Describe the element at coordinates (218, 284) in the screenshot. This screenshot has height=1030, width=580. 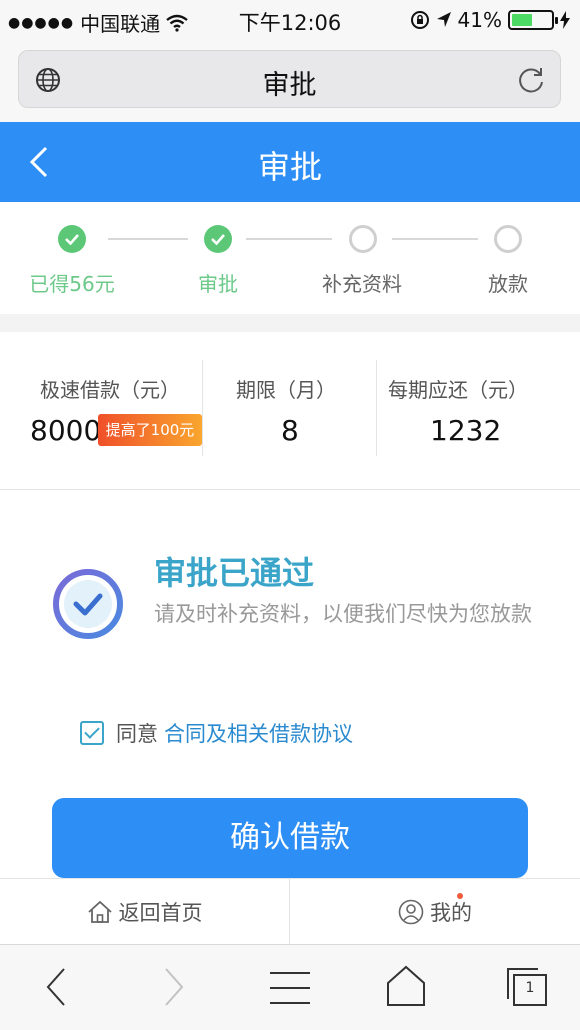
I see `step-label-approval: 审批` at that location.